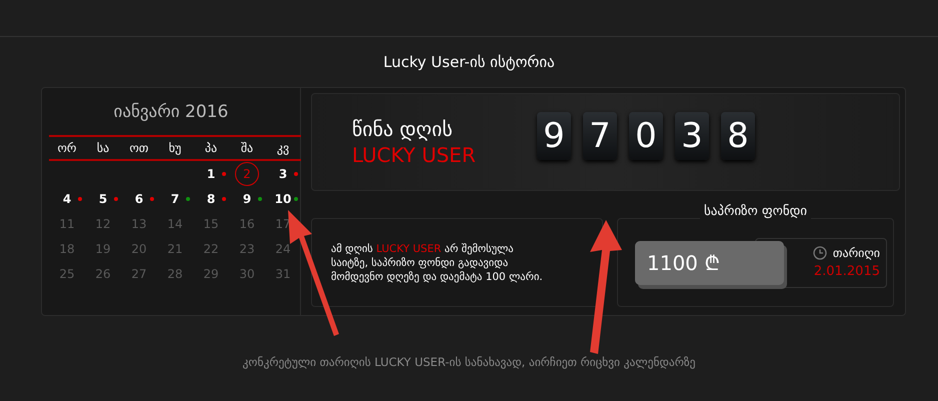  What do you see at coordinates (171, 112) in the screenshot?
I see `month-title: იანვარი 2016` at bounding box center [171, 112].